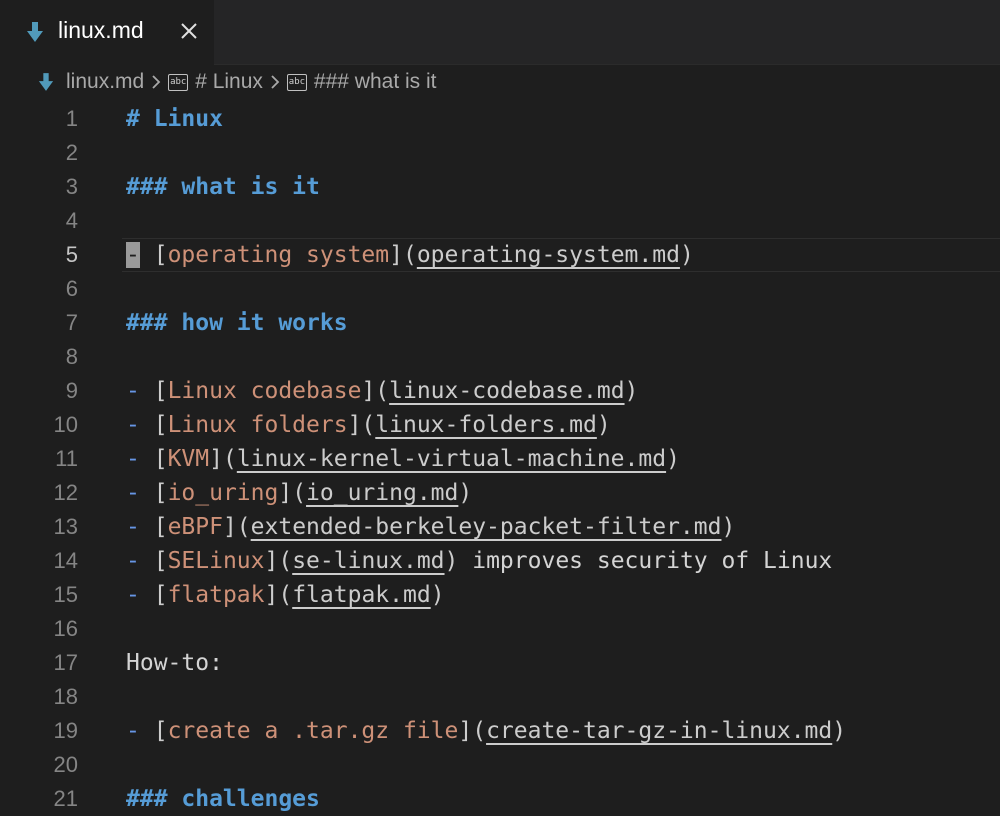  Describe the element at coordinates (278, 255) in the screenshot. I see `link-text: operating system` at that location.